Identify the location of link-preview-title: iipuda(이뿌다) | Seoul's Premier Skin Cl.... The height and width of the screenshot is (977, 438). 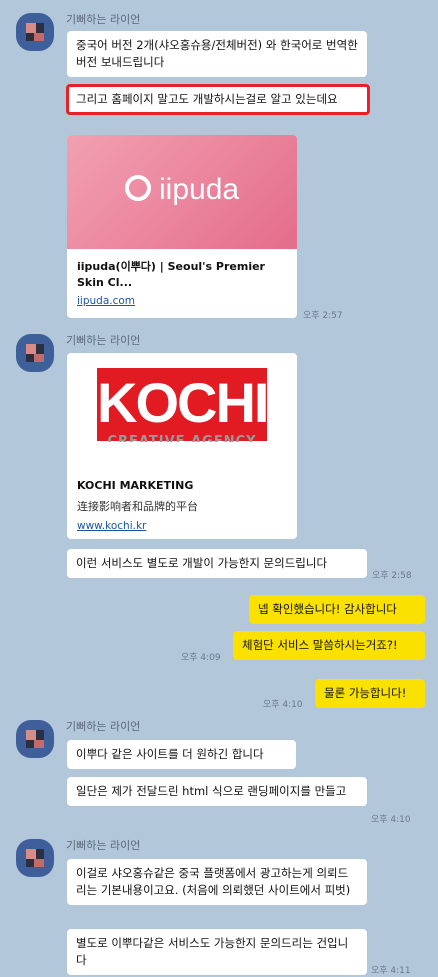
(171, 274).